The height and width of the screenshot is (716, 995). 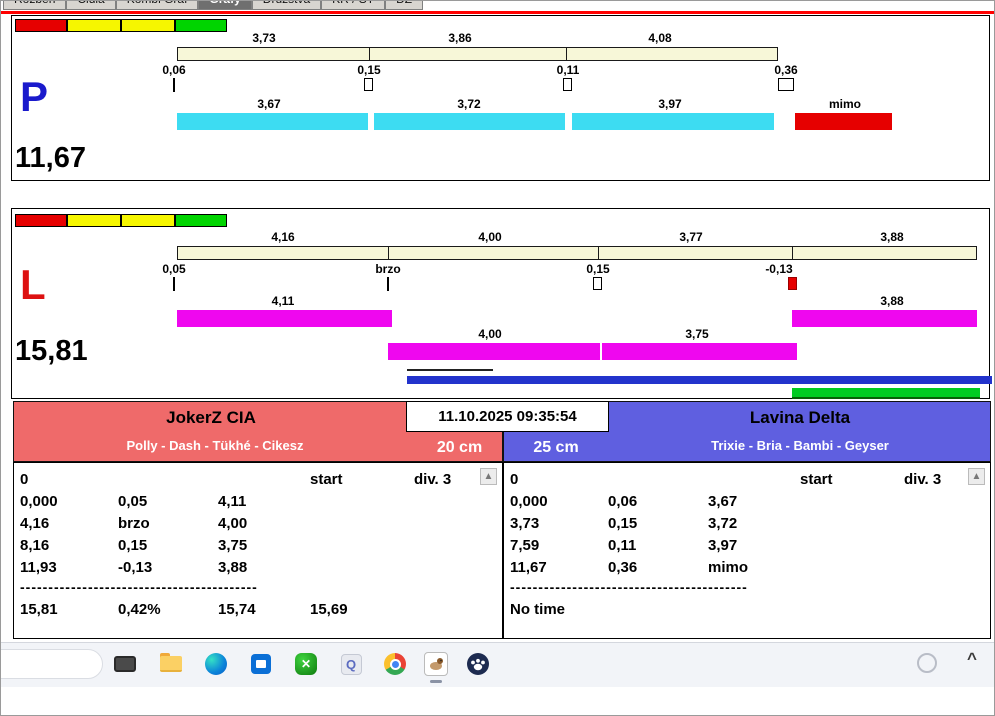 I want to click on table-row: 11,67 0,36 mimo, so click(x=747, y=569).